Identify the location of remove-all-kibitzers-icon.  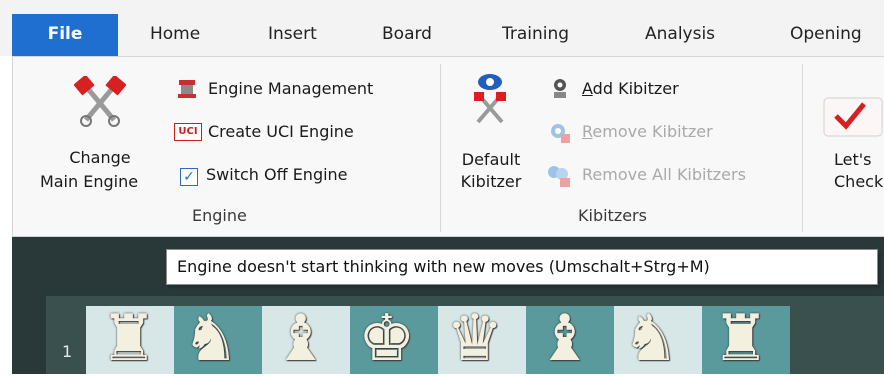
(559, 176).